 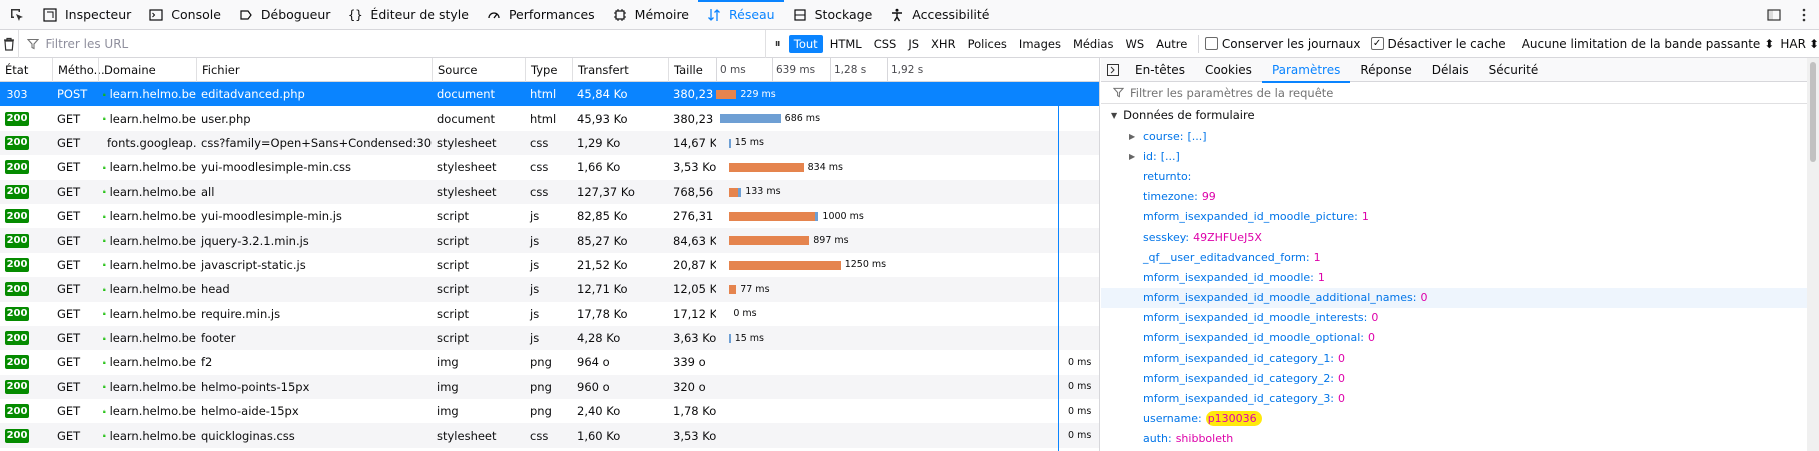 What do you see at coordinates (1291, 43) in the screenshot?
I see `persist-logs-label: Conserver les journaux` at bounding box center [1291, 43].